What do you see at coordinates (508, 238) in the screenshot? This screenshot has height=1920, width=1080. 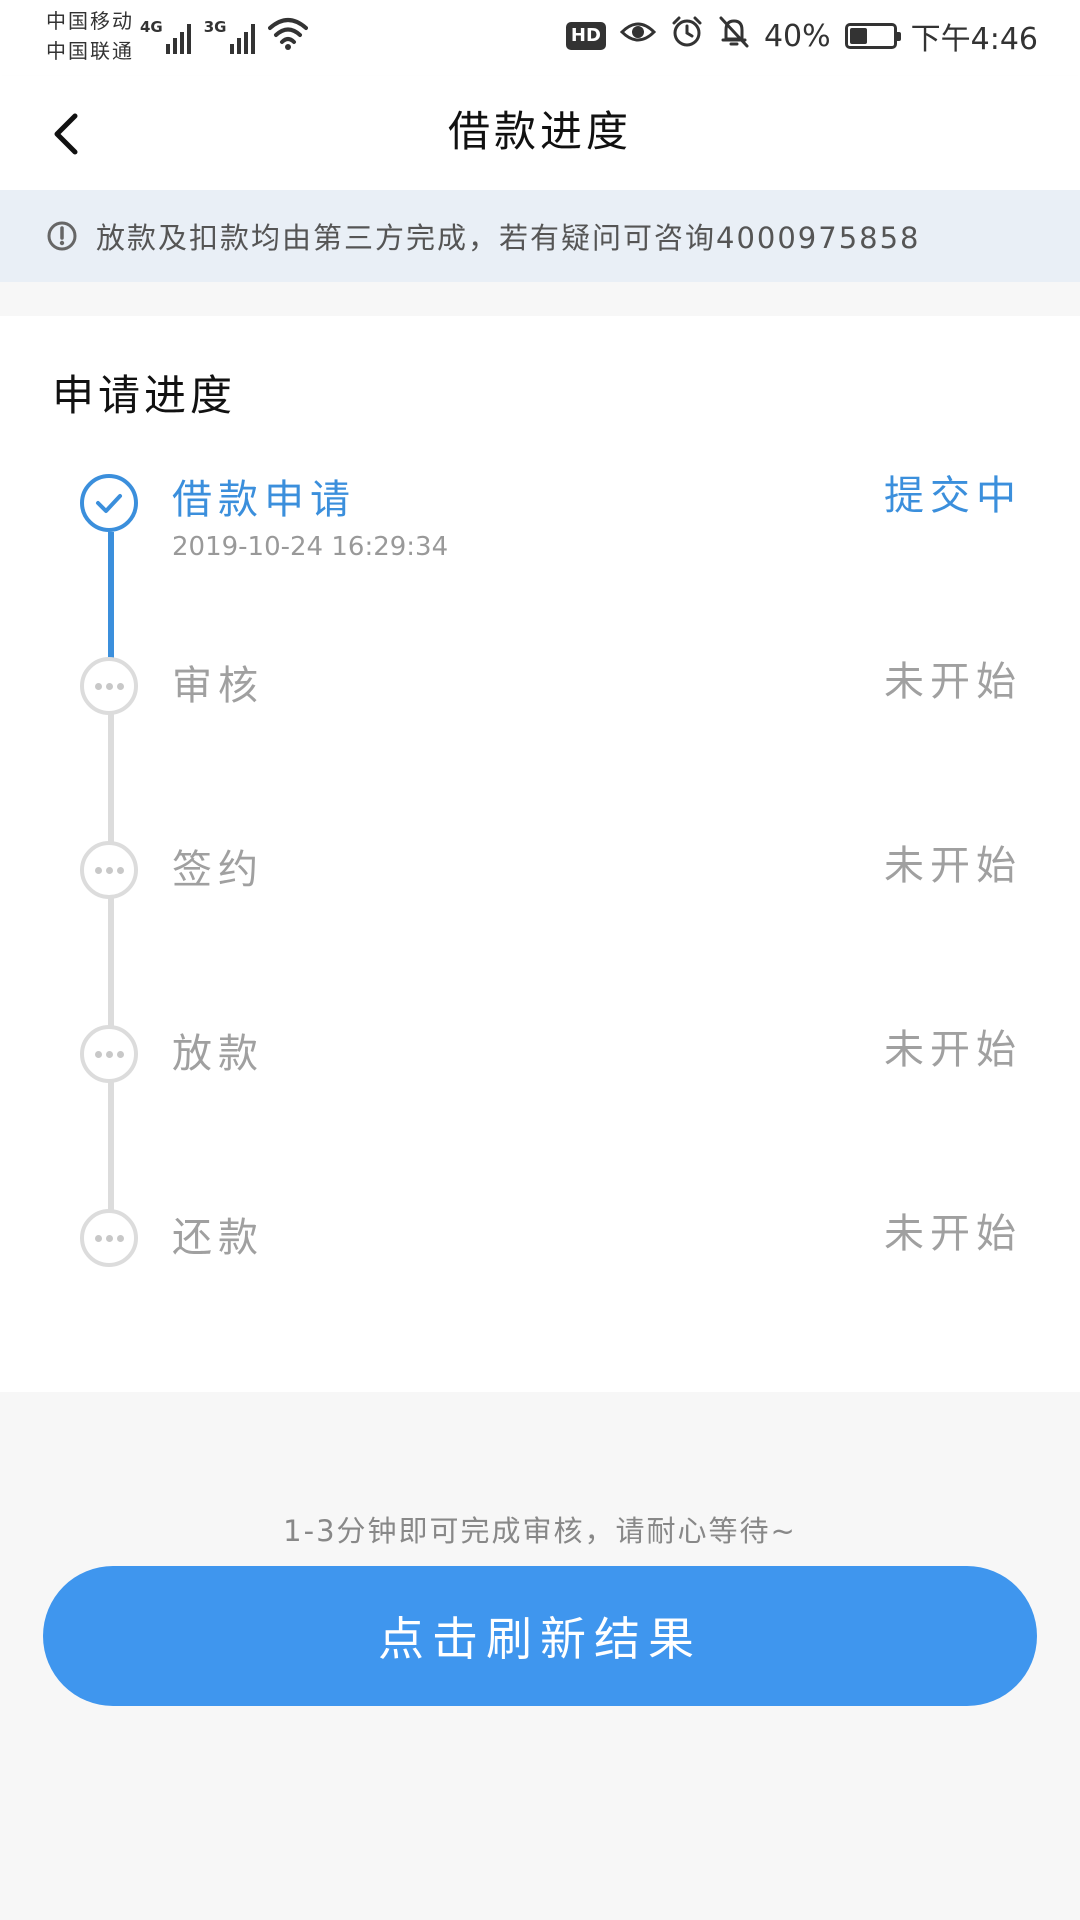 I see `notice-text: 放款及扣款均由第三方完成，若有疑问可咨询4000975858` at bounding box center [508, 238].